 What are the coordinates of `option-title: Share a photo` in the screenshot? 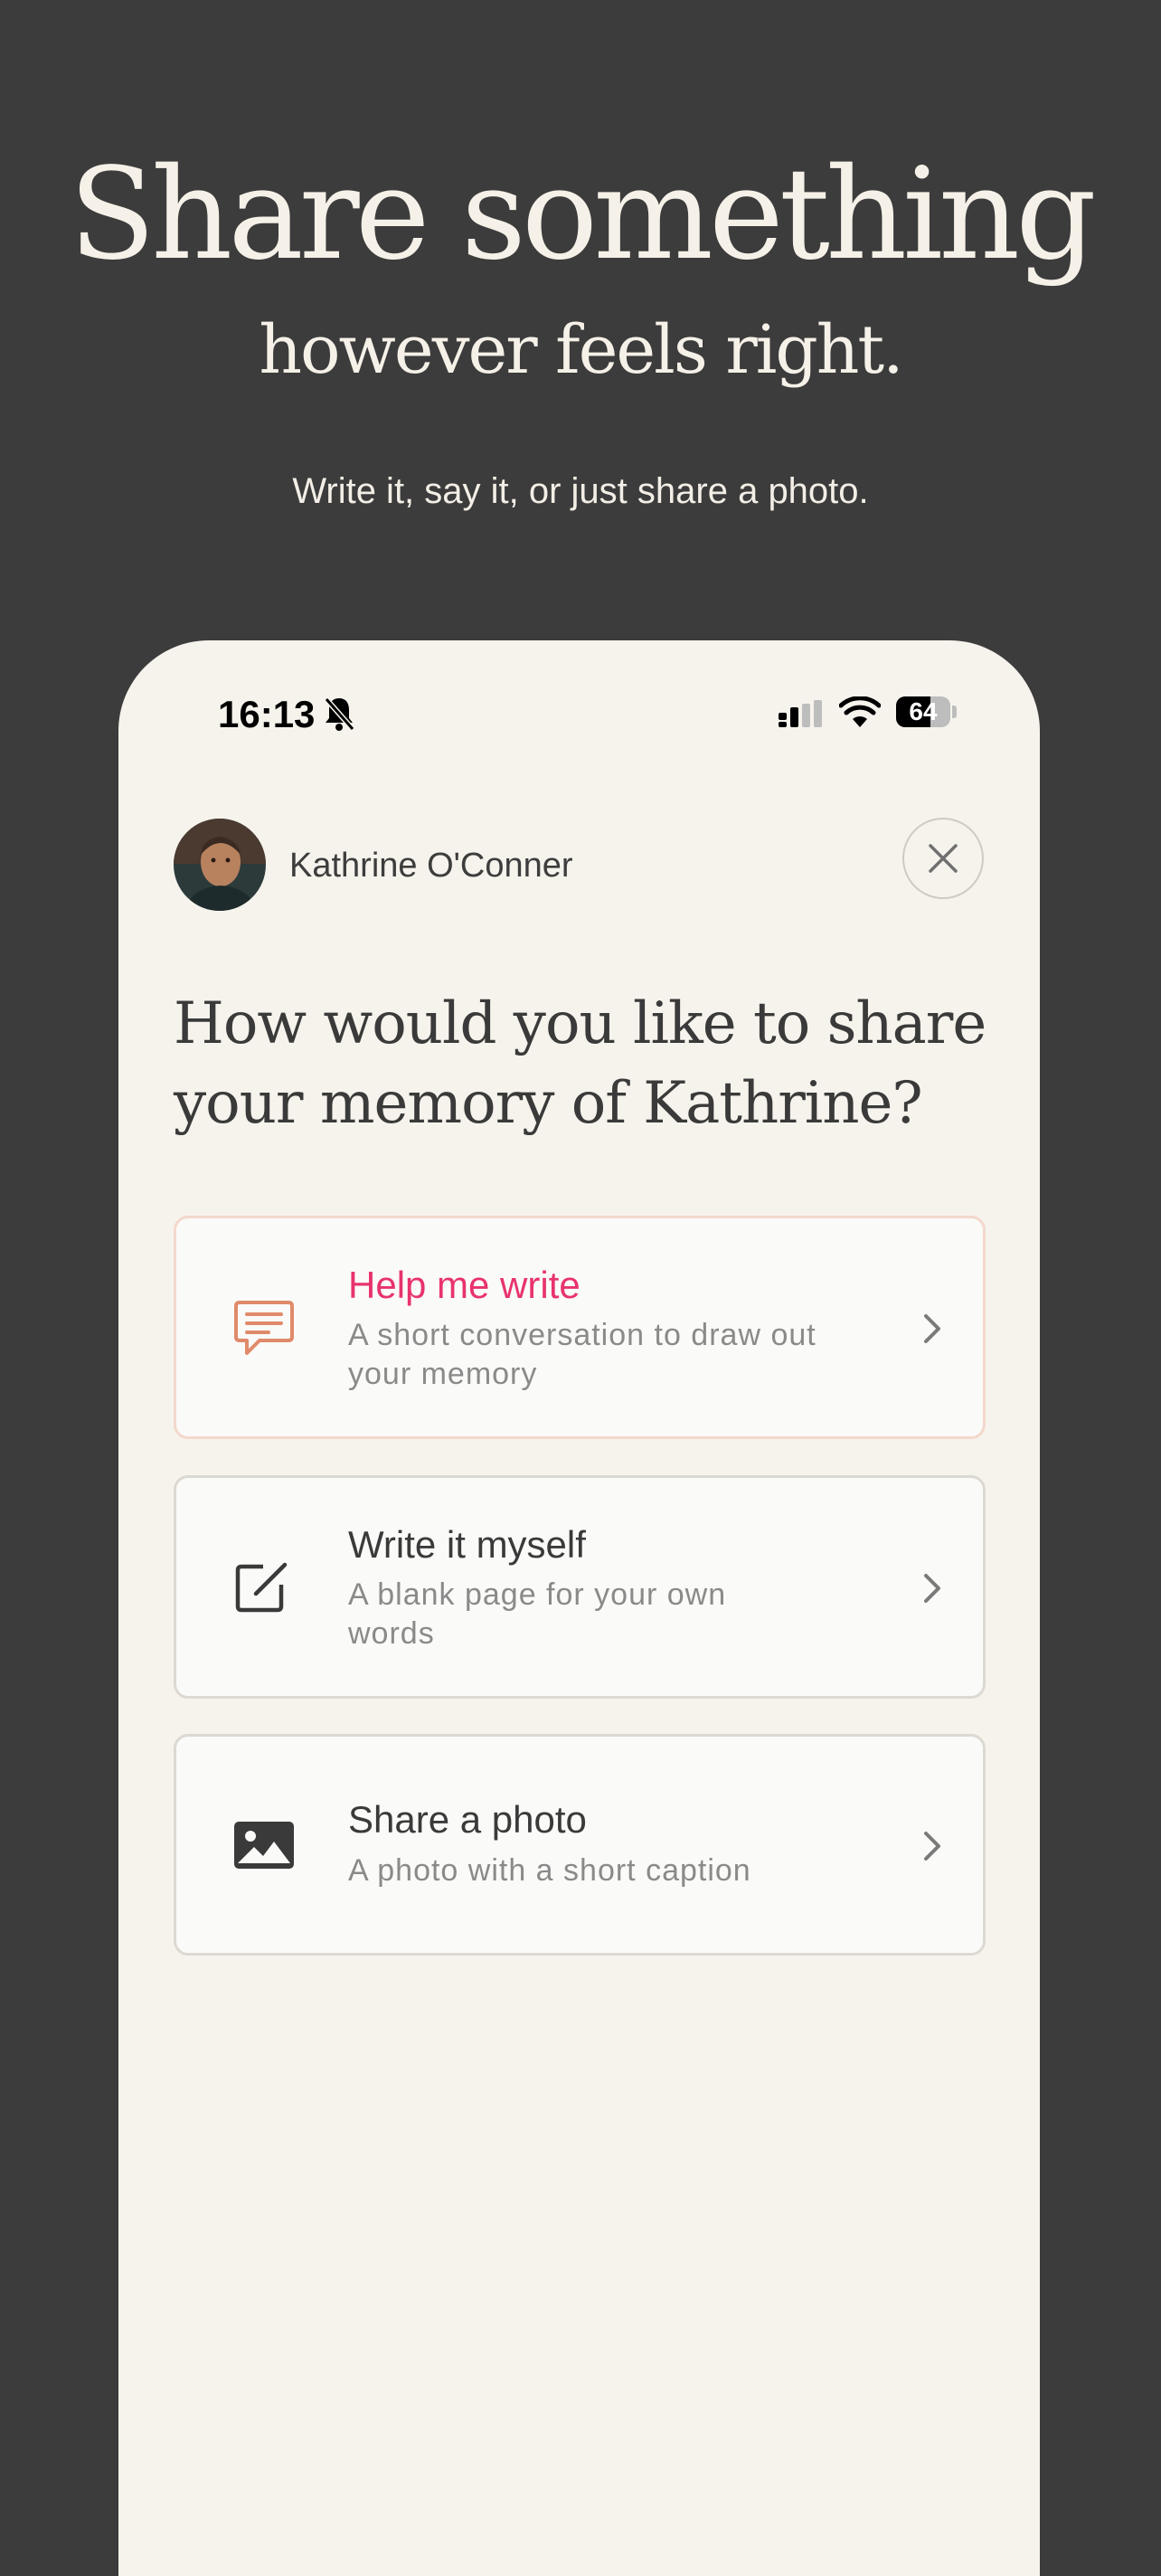 It's located at (467, 1820).